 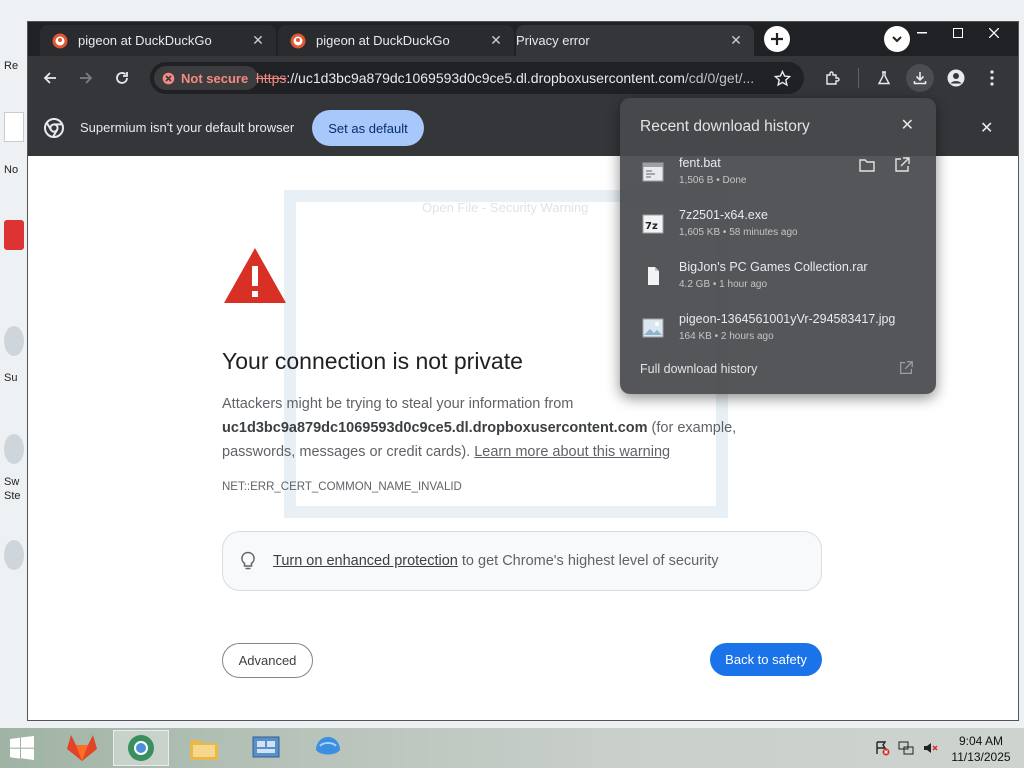 I want to click on network-icon, so click(x=906, y=748).